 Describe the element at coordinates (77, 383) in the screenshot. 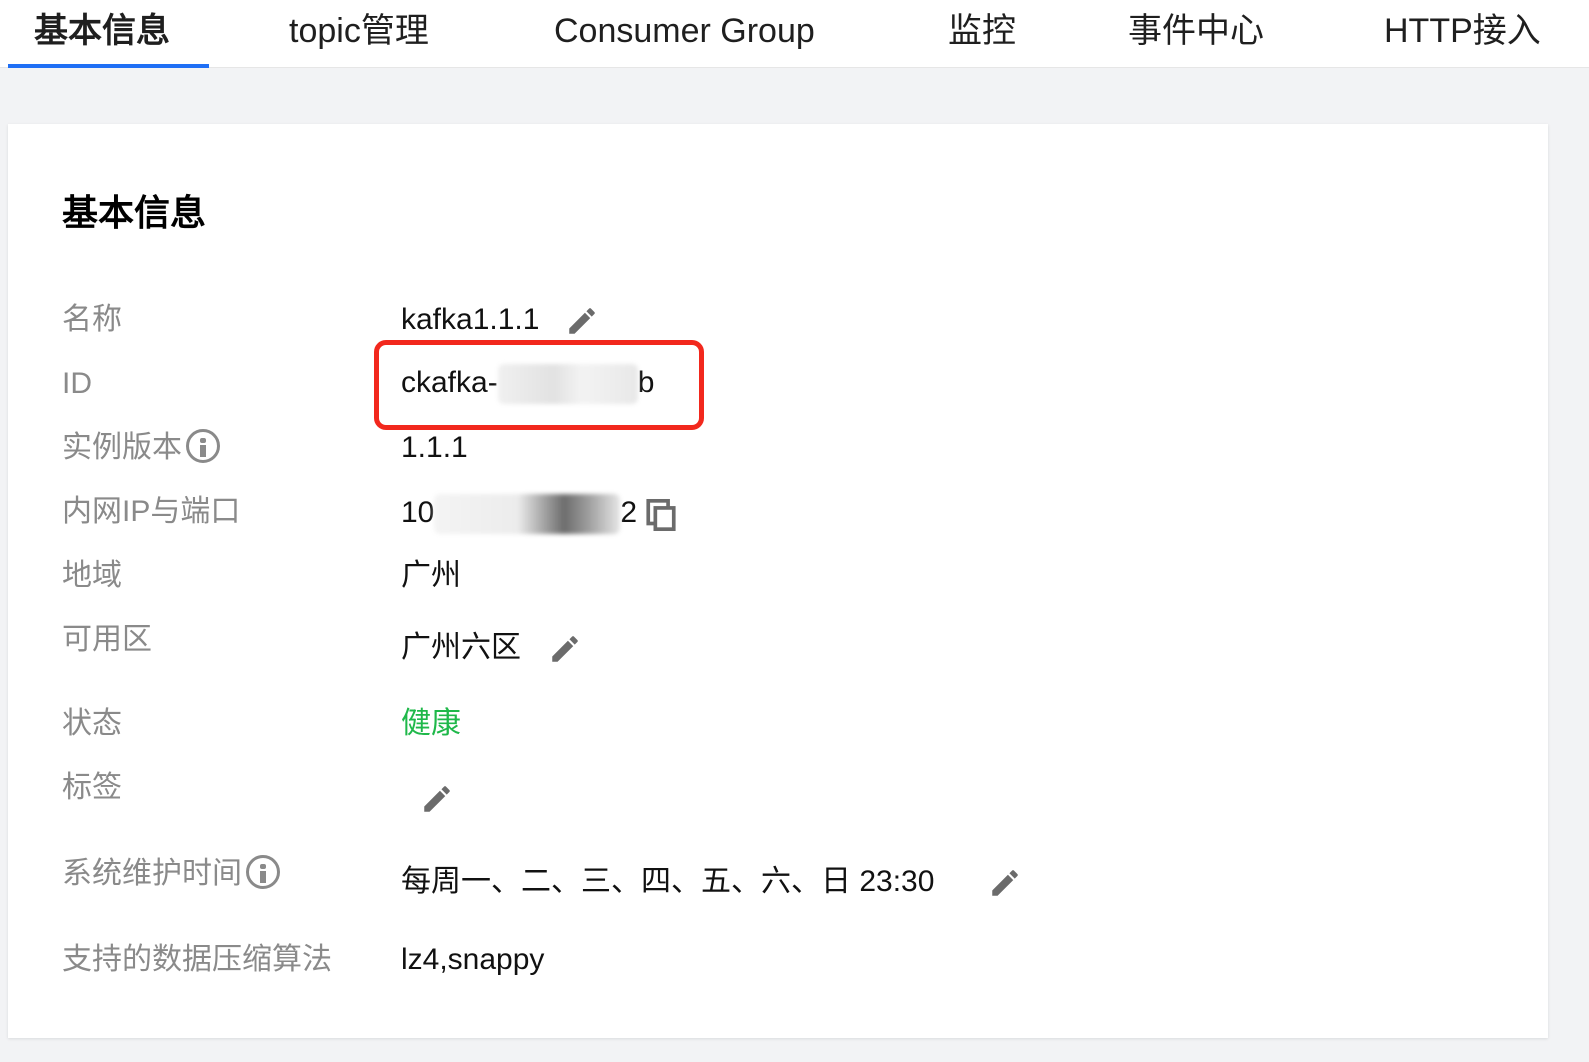

I see `id-label: ID` at that location.